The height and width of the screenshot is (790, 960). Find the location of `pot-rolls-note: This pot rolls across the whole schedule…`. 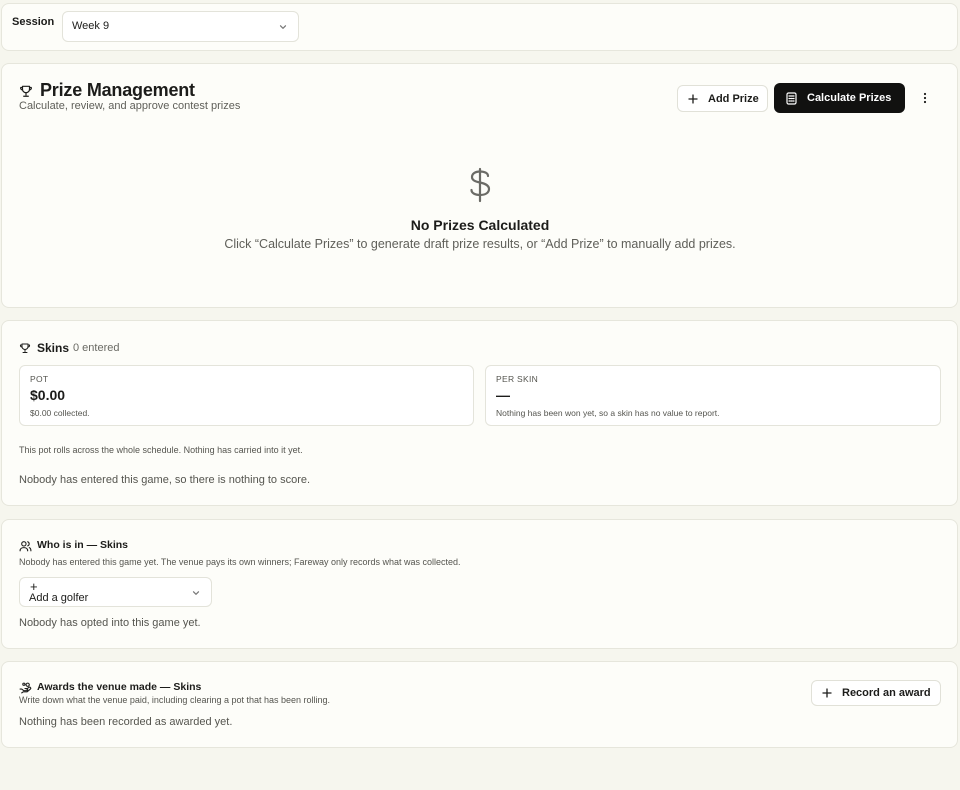

pot-rolls-note: This pot rolls across the whole schedule… is located at coordinates (161, 450).